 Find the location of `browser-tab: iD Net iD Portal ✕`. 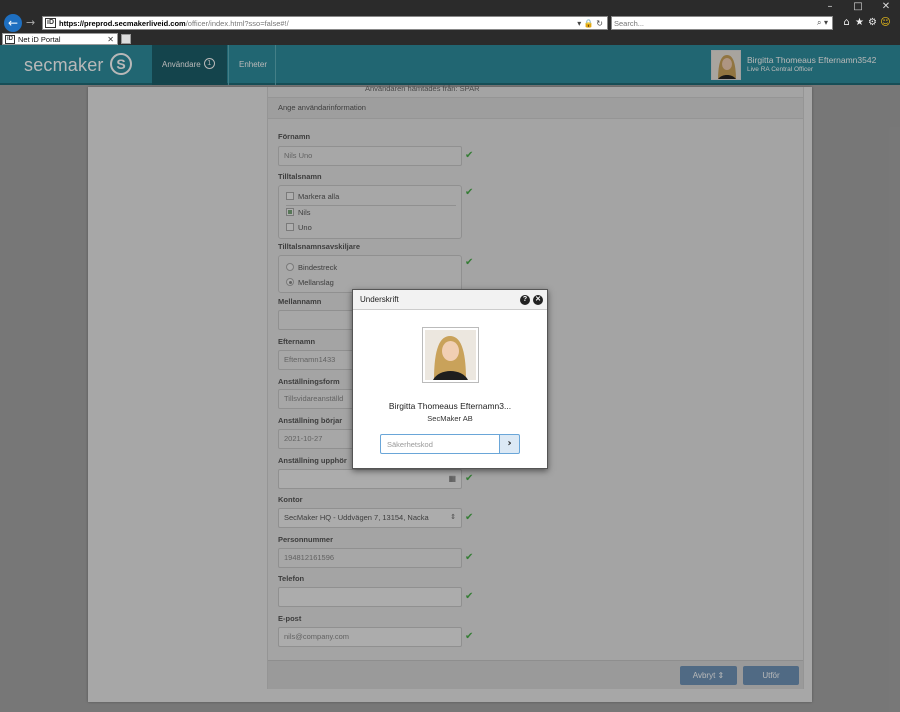

browser-tab: iD Net iD Portal ✕ is located at coordinates (60, 39).